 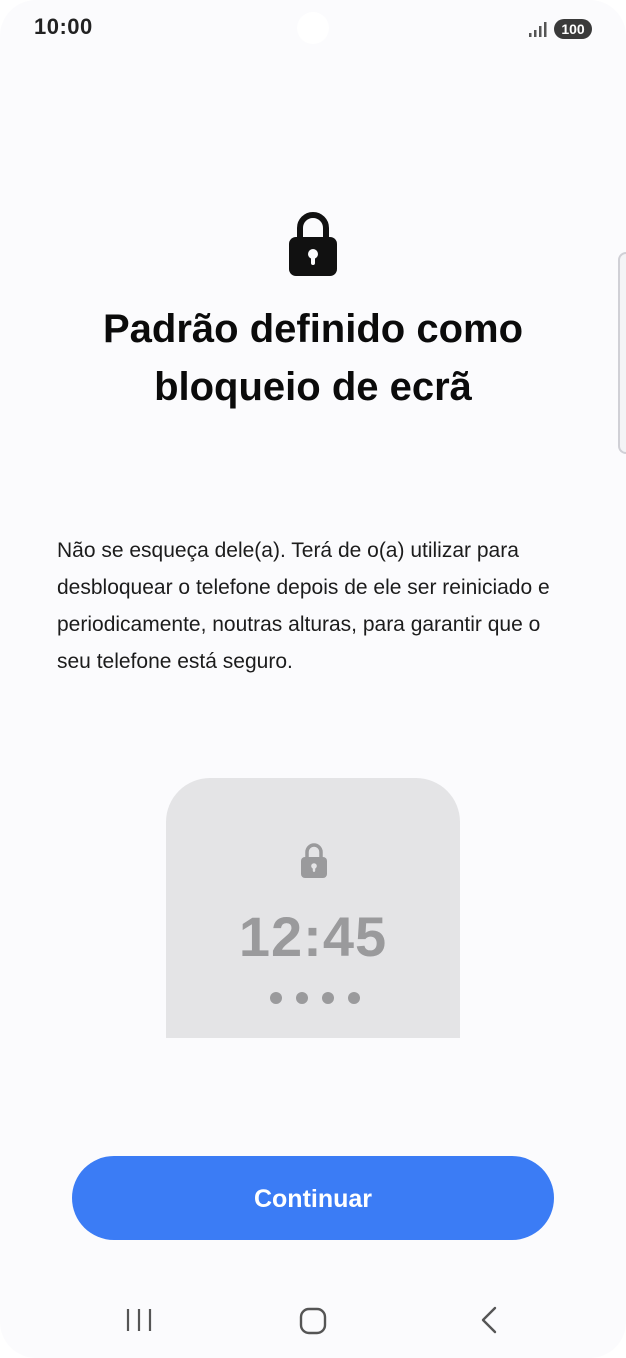 What do you see at coordinates (489, 1320) in the screenshot?
I see `back-icon` at bounding box center [489, 1320].